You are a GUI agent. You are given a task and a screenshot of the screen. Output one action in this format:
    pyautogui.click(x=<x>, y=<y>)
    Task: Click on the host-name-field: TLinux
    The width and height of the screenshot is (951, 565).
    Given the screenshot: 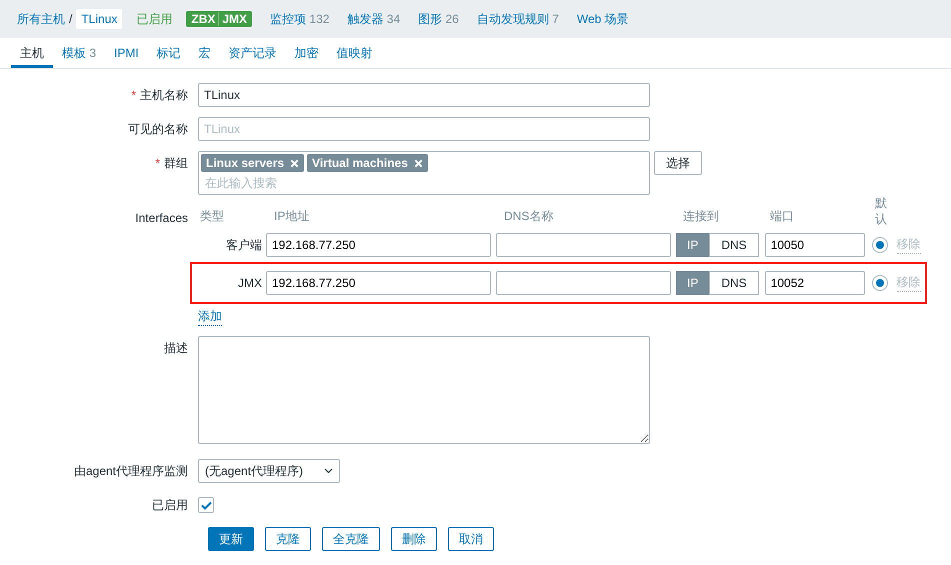 What is the action you would take?
    pyautogui.click(x=424, y=95)
    